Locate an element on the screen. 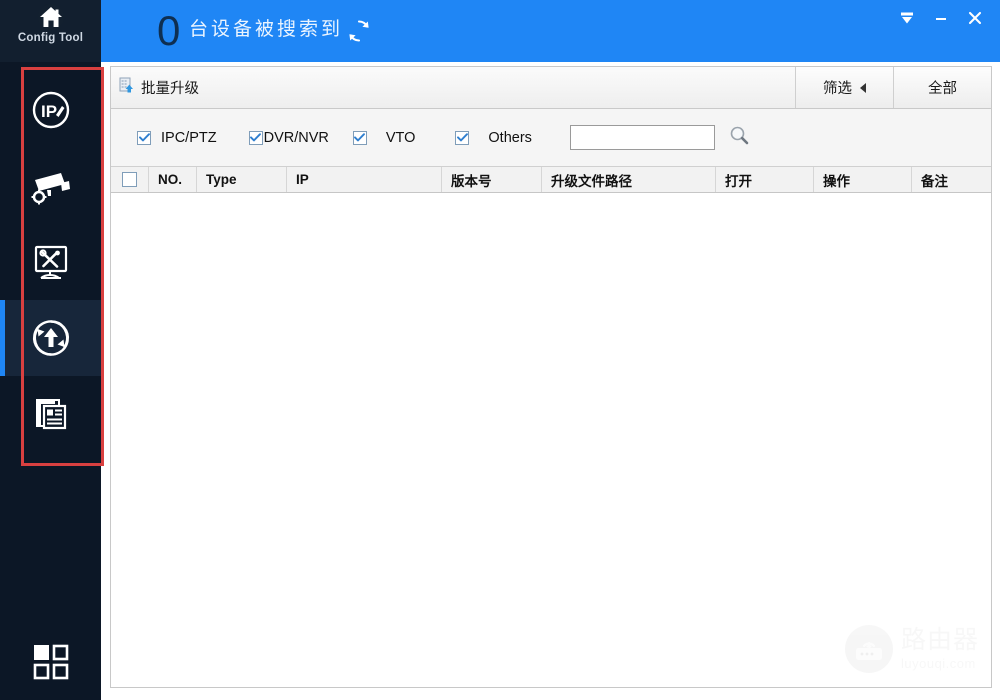 The width and height of the screenshot is (1000, 700). selected-indicator is located at coordinates (2, 338).